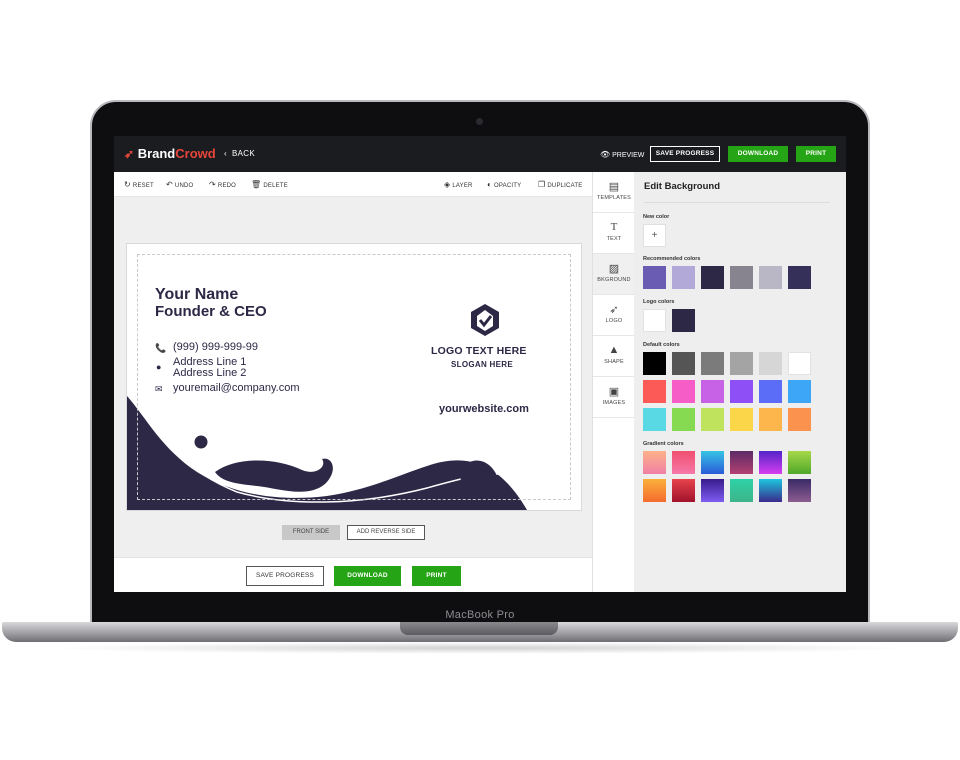 The width and height of the screenshot is (960, 760). Describe the element at coordinates (212, 184) in the screenshot. I see `redo-icon: ↷` at that location.